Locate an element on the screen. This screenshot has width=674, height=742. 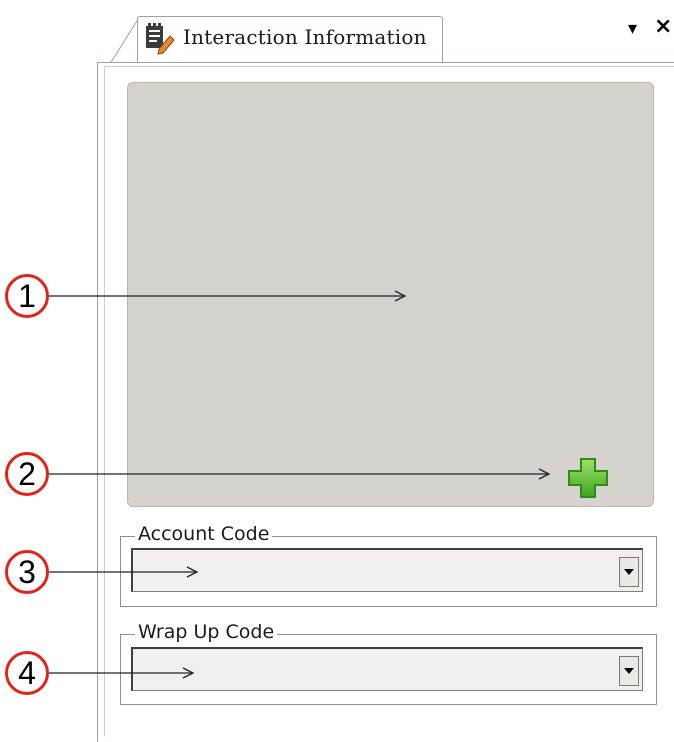
callout-2: 2 is located at coordinates (27, 474).